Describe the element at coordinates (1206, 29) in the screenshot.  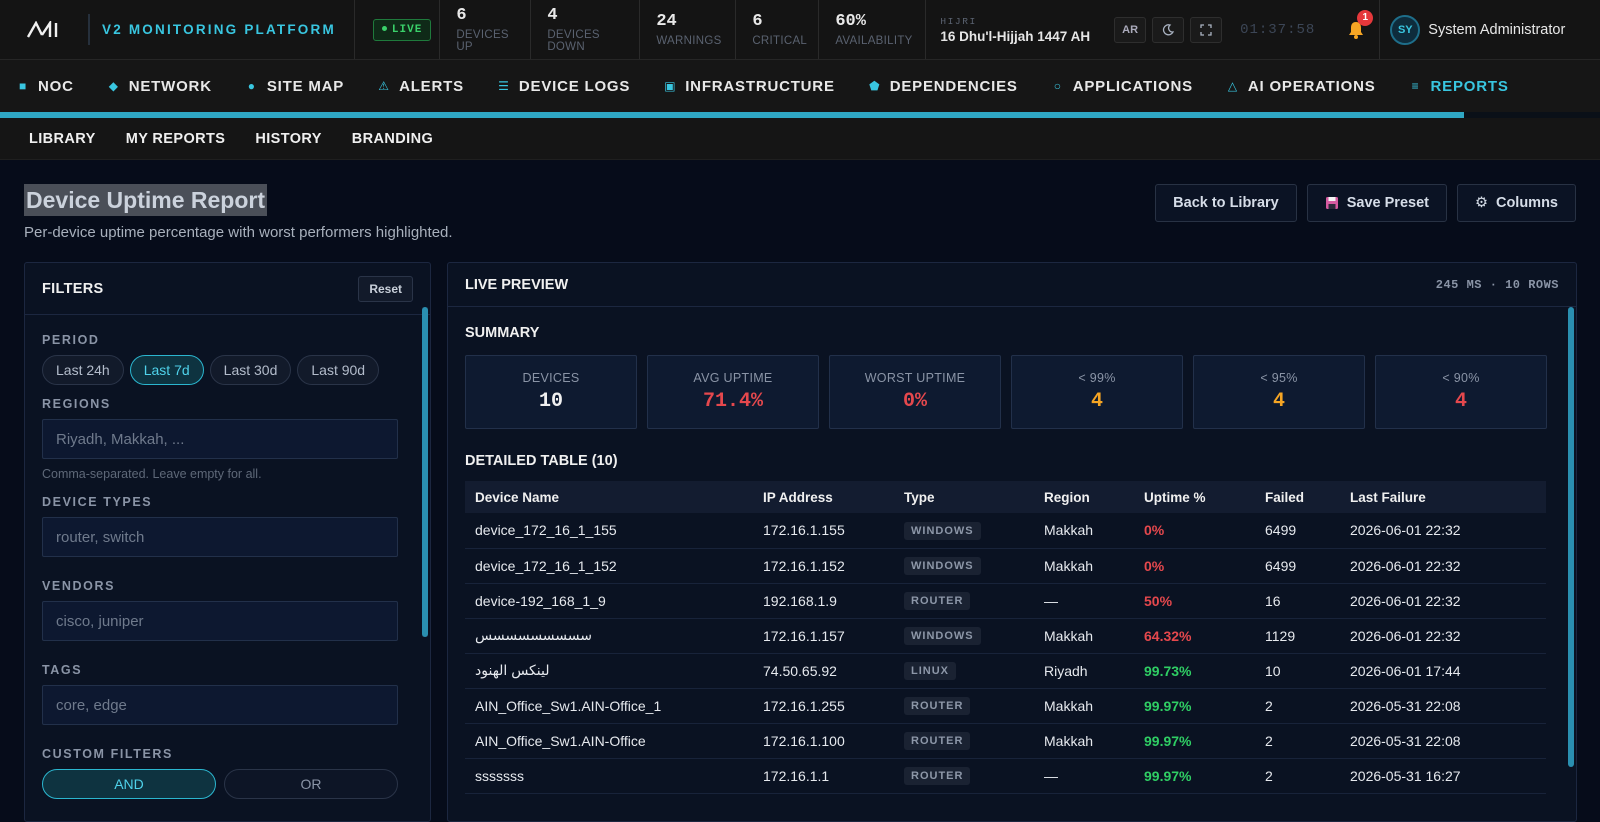
I see `fullscreen-button` at that location.